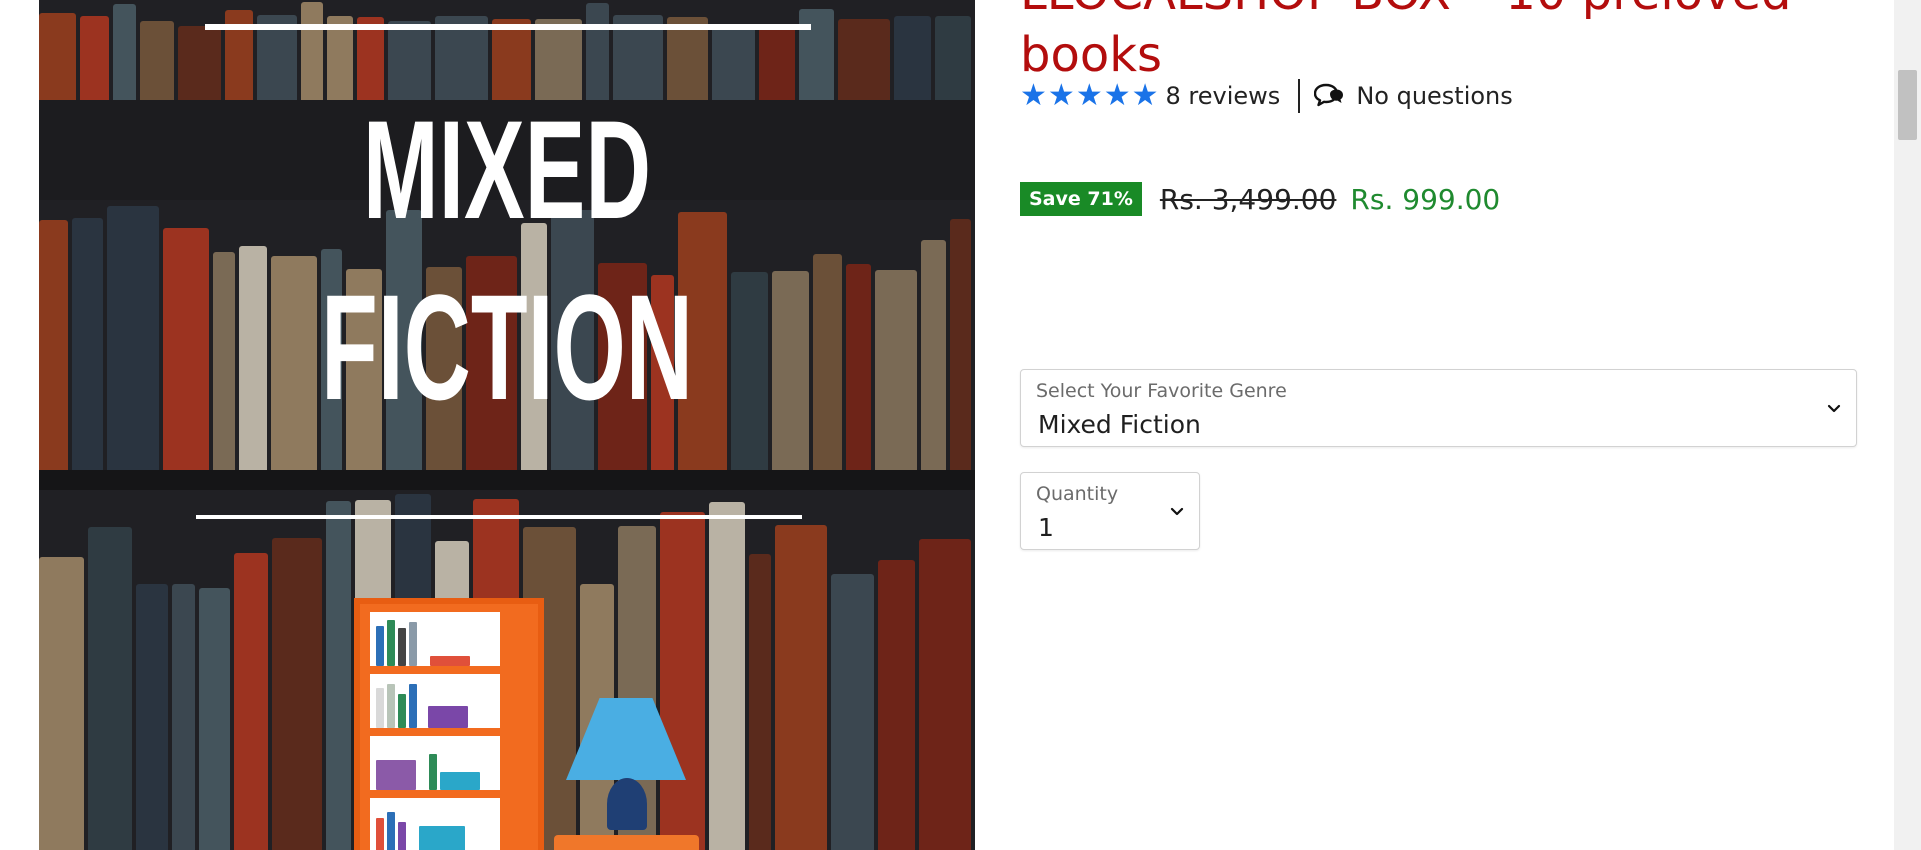  Describe the element at coordinates (1248, 199) in the screenshot. I see `compare-at-price: Rs. 3,499.00` at that location.